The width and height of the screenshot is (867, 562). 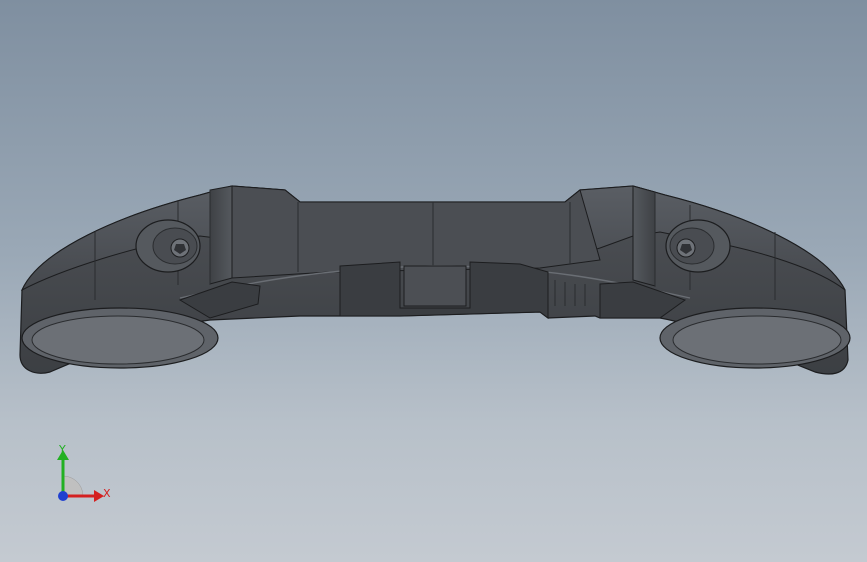 I want to click on left-screw-boss, so click(x=168, y=246).